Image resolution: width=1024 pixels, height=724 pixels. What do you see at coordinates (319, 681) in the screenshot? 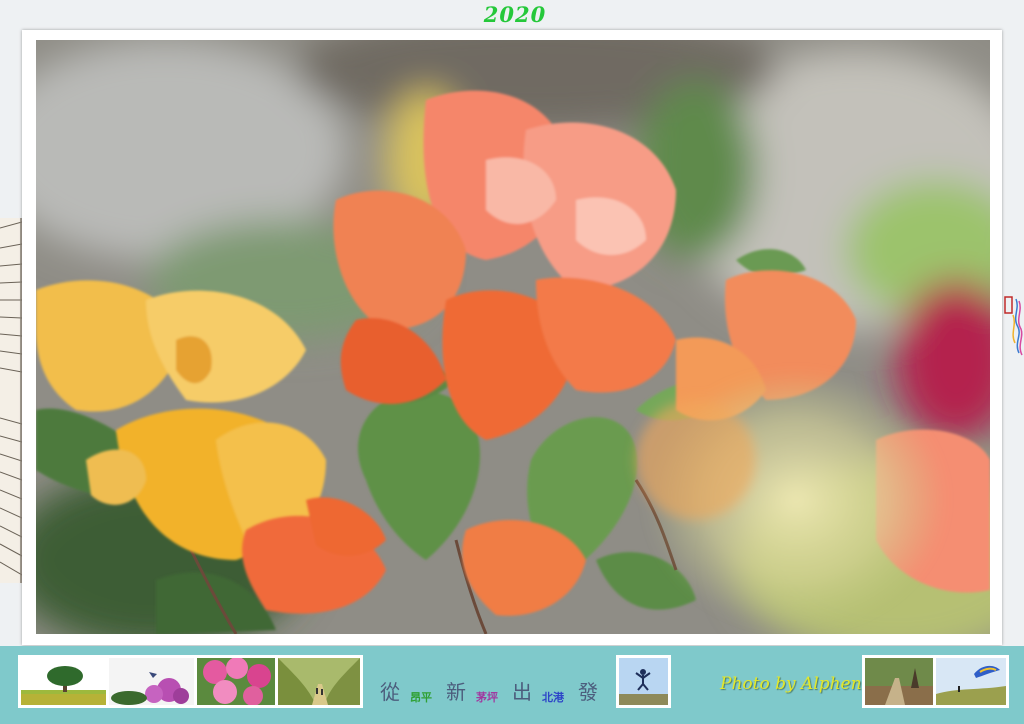
I see `thumbnail-bamboo-path` at bounding box center [319, 681].